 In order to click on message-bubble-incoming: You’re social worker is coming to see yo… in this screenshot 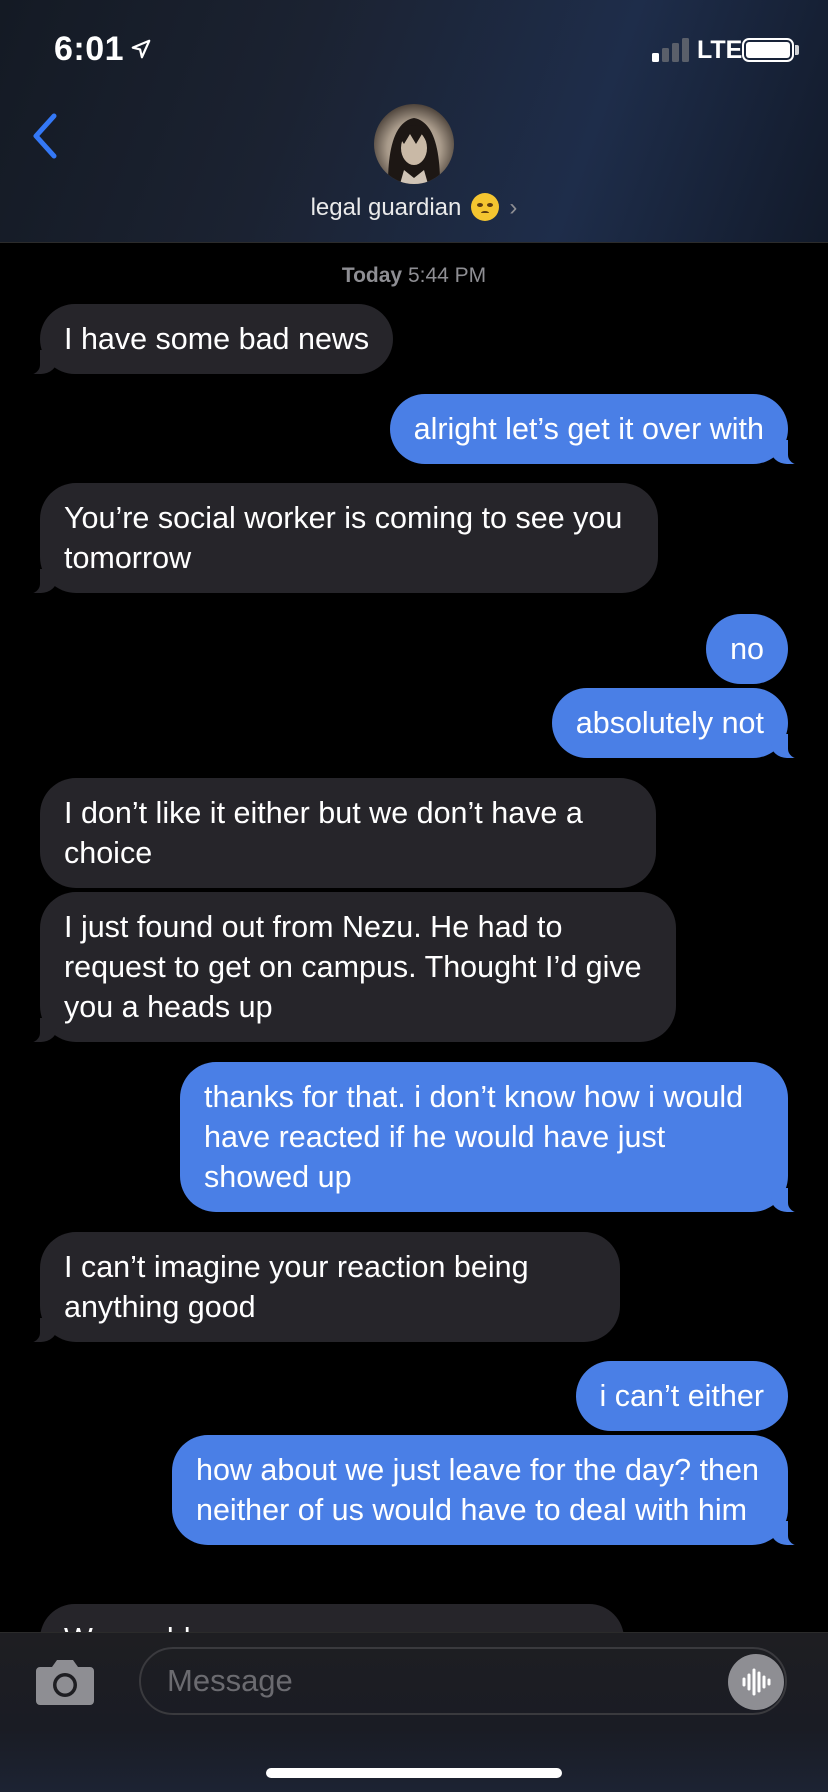, I will do `click(338, 538)`.